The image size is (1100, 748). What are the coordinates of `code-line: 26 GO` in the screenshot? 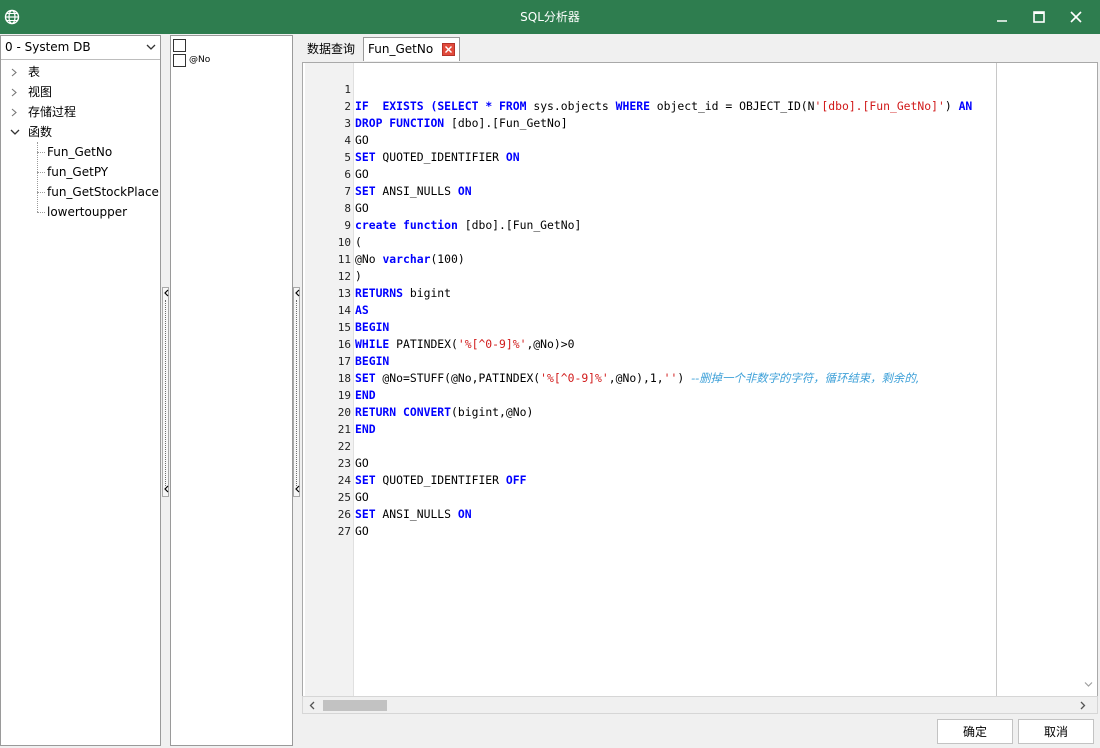 It's located at (691, 513).